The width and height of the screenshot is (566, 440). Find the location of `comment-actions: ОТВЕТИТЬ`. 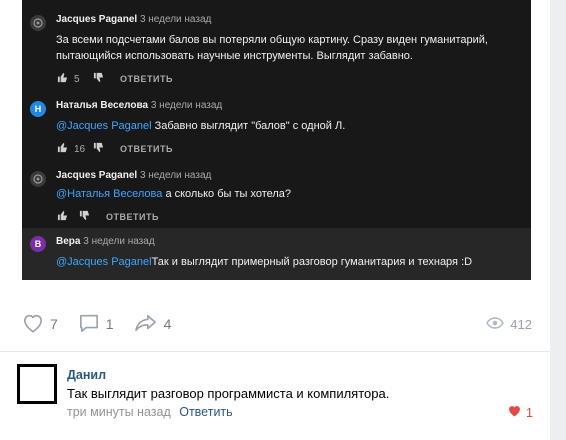

comment-actions: ОТВЕТИТЬ is located at coordinates (107, 217).